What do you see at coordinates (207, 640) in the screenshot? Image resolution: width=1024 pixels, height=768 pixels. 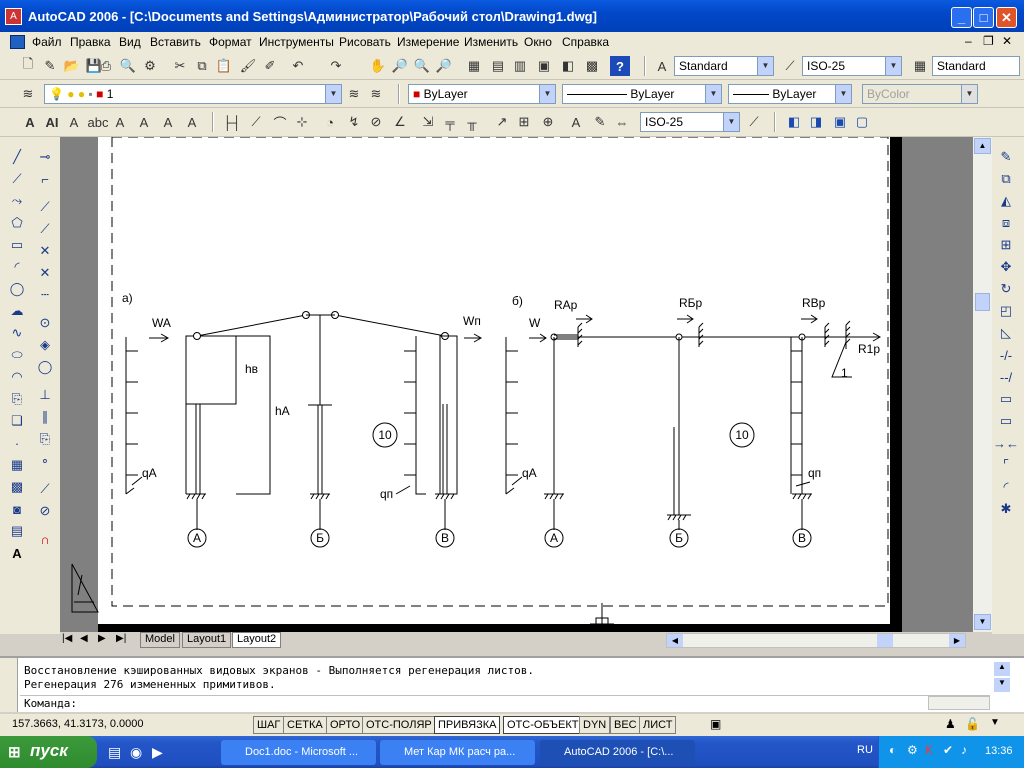 I see `tab-layout1: Layout1` at bounding box center [207, 640].